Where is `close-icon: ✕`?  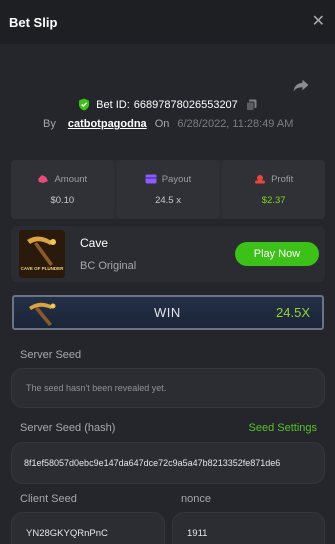
close-icon: ✕ is located at coordinates (318, 22).